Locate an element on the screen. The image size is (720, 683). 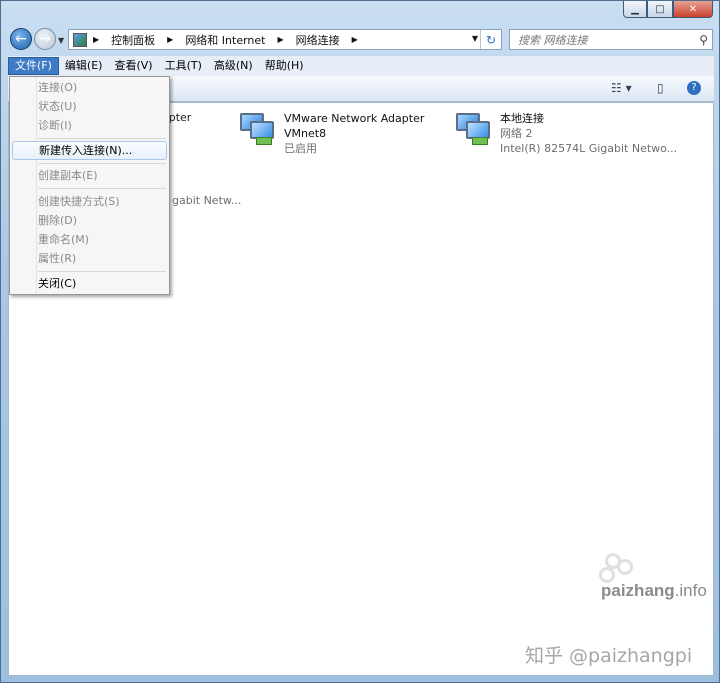
minimize-button: ▁ is located at coordinates (635, 9).